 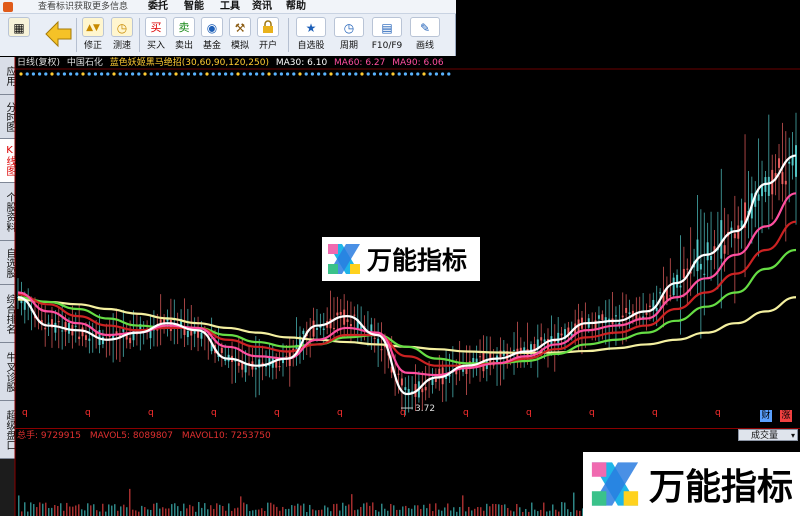 What do you see at coordinates (212, 27) in the screenshot?
I see `fund-icon: ◉` at bounding box center [212, 27].